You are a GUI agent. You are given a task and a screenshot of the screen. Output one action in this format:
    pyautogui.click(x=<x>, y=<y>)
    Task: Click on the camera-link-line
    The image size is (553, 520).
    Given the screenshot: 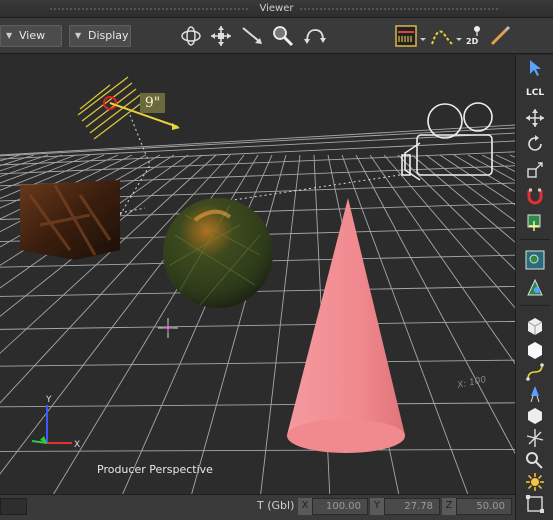 What is the action you would take?
    pyautogui.click(x=260, y=165)
    